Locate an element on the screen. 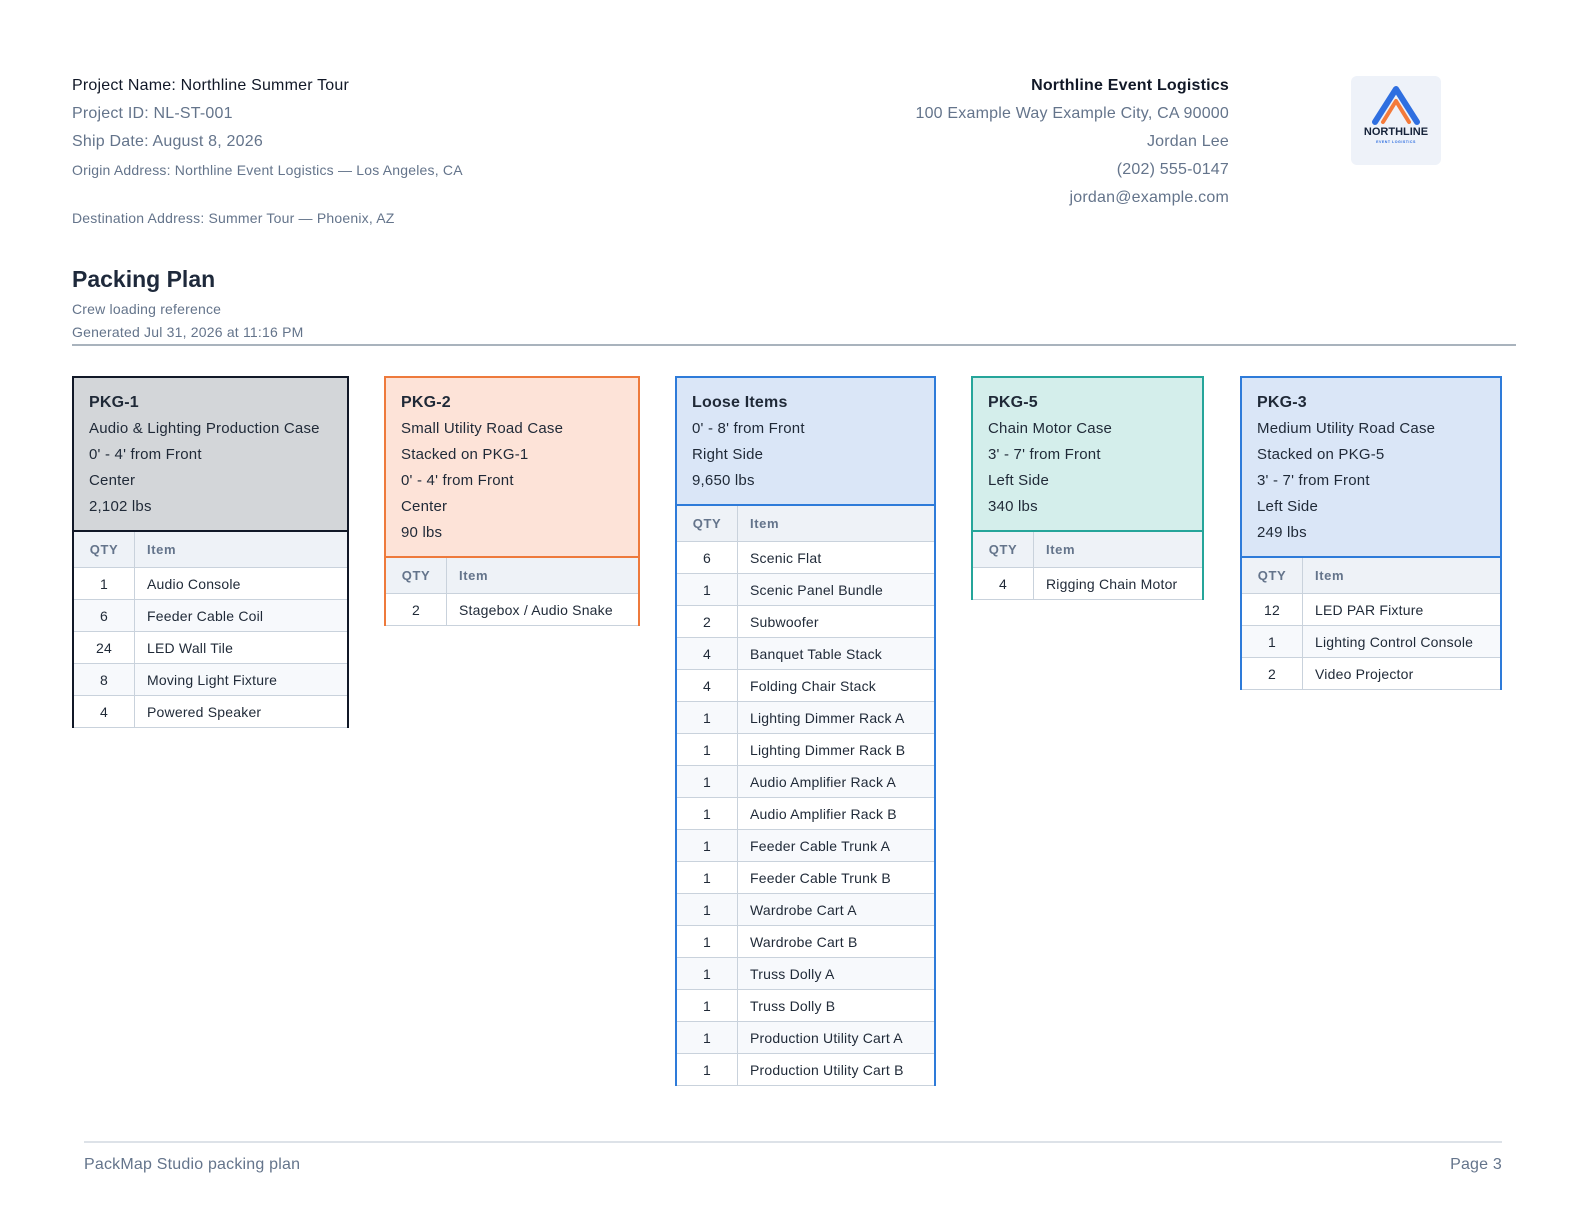  package-name: PKG-3 is located at coordinates (1282, 402).